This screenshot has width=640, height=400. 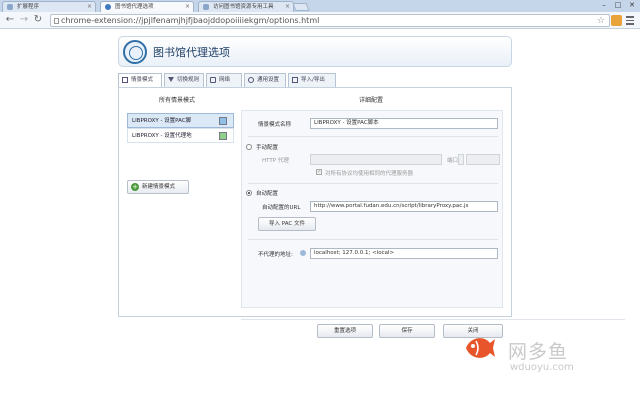 What do you see at coordinates (376, 159) in the screenshot?
I see `http-proxy-field` at bounding box center [376, 159].